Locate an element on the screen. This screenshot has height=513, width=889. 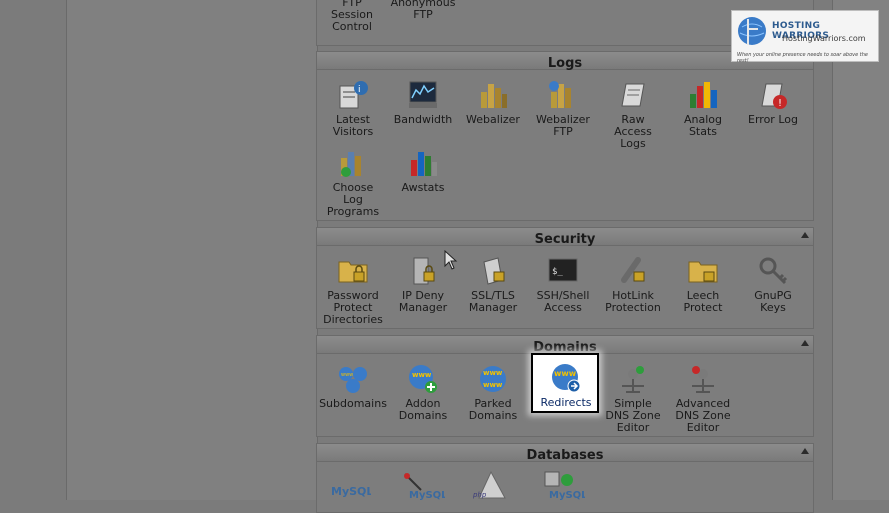
error-log-label: Error Log is located at coordinates (773, 119).